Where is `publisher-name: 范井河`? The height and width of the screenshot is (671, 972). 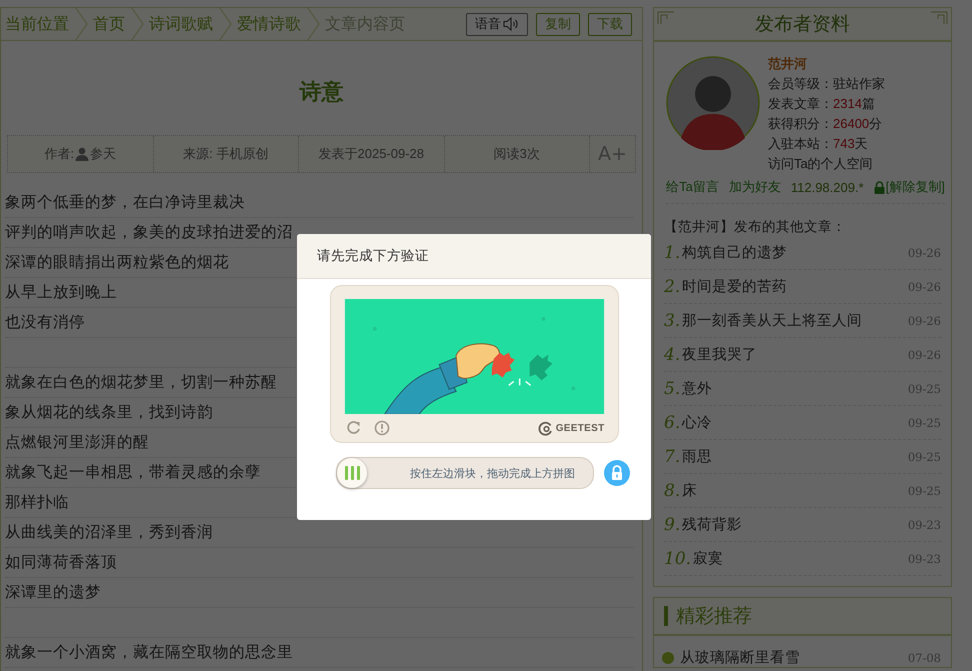 publisher-name: 范井河 is located at coordinates (788, 64).